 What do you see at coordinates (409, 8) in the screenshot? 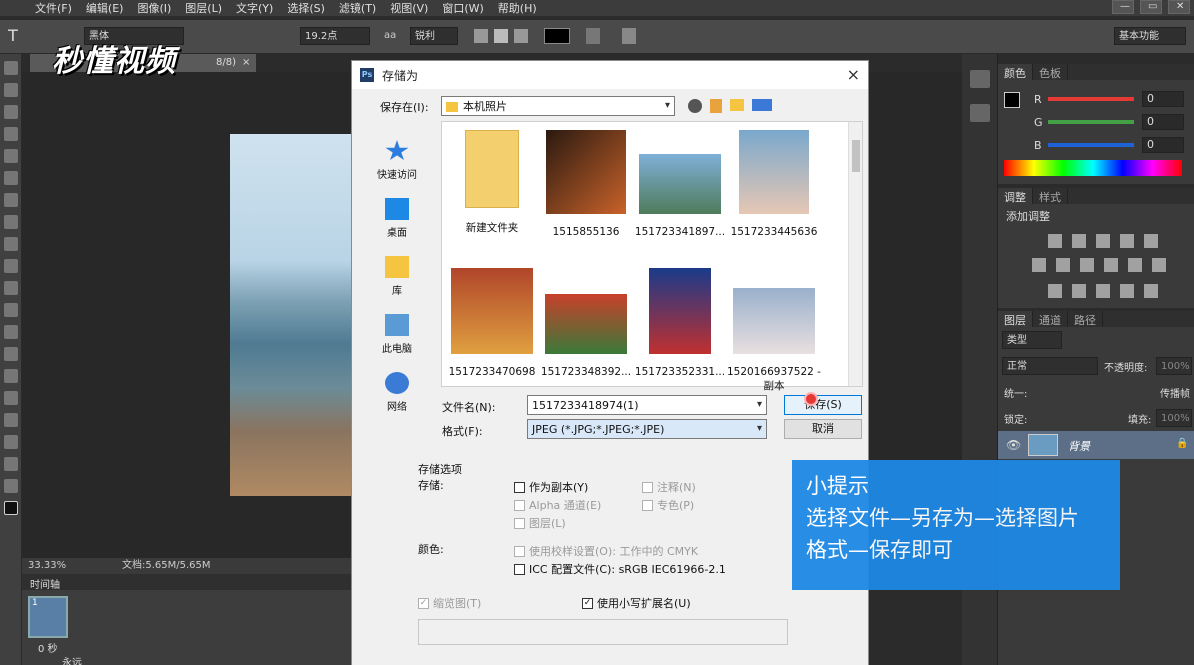
I see `menu-view: 视图(V)` at bounding box center [409, 8].